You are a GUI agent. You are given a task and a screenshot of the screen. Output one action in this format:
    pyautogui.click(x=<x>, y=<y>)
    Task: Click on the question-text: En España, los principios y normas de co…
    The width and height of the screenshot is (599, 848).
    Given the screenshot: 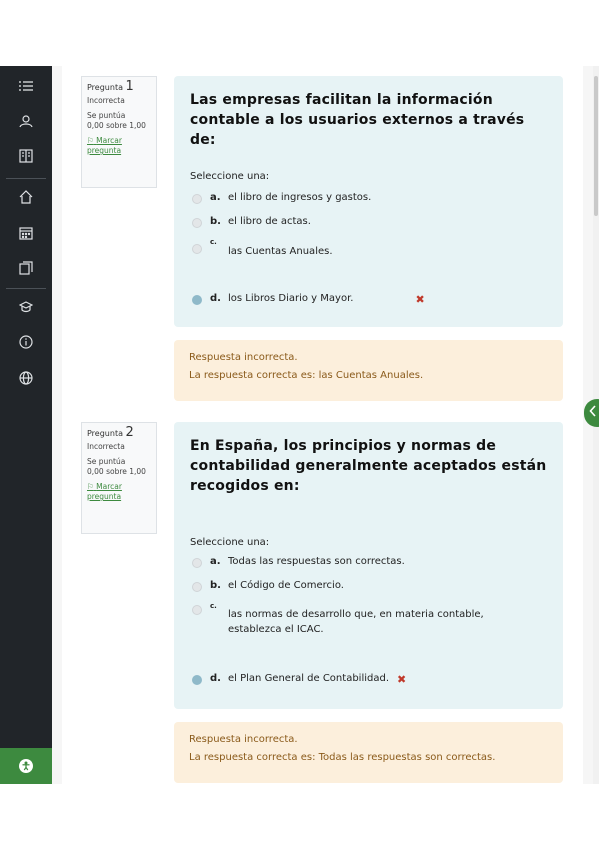 What is the action you would take?
    pyautogui.click(x=368, y=466)
    